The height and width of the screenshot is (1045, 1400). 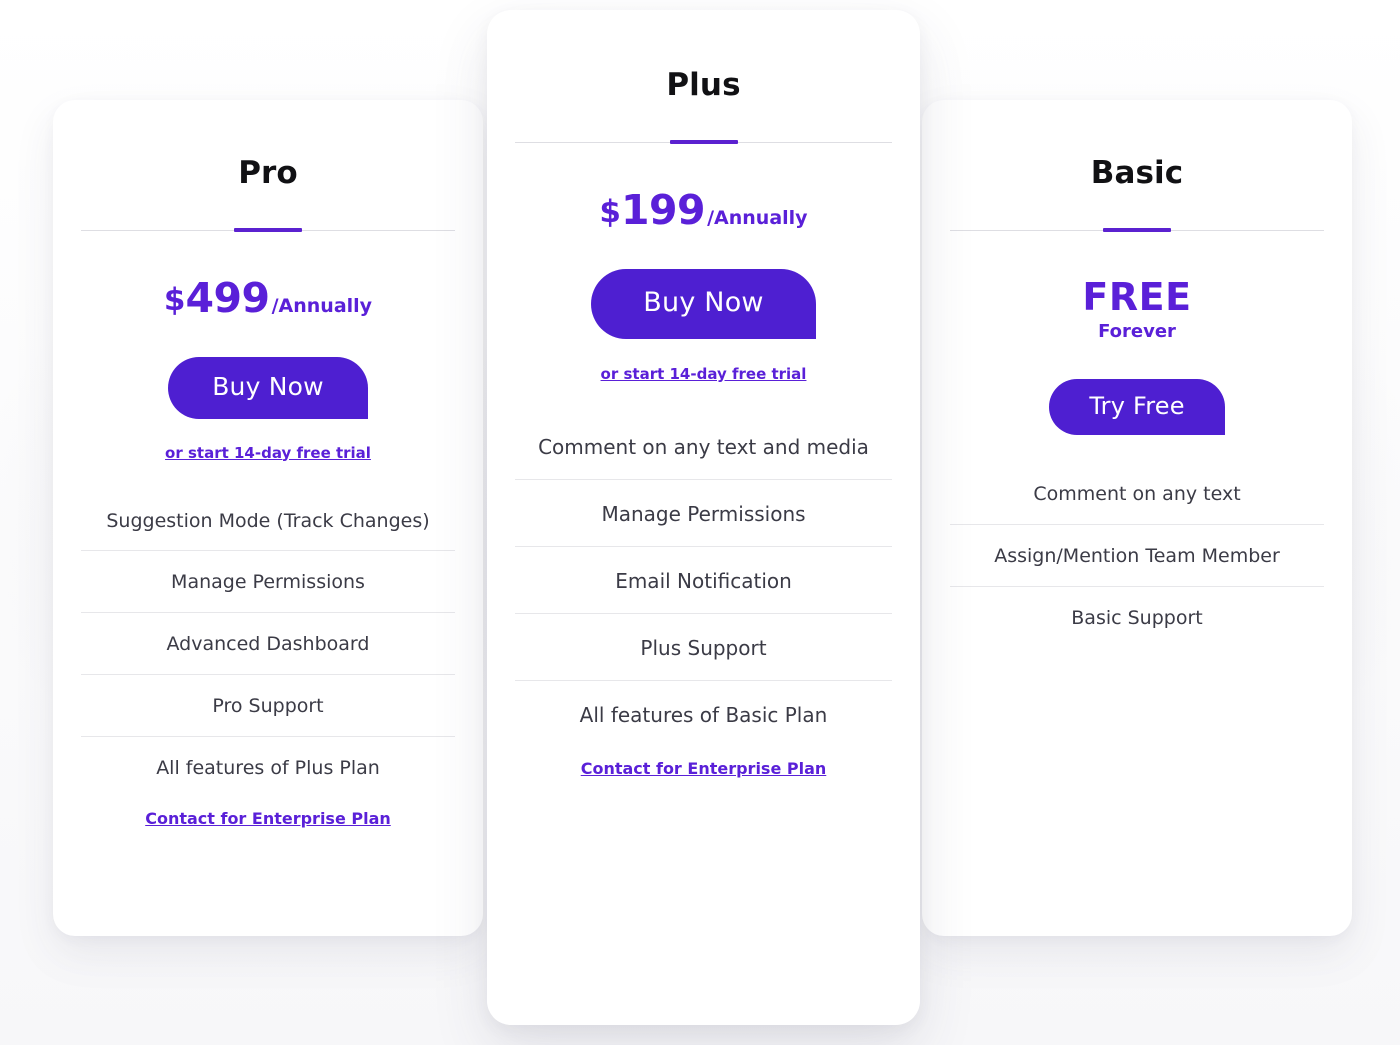 I want to click on enterprise-link-wrapper-plus: Contact for Enterprise Plan, so click(x=703, y=768).